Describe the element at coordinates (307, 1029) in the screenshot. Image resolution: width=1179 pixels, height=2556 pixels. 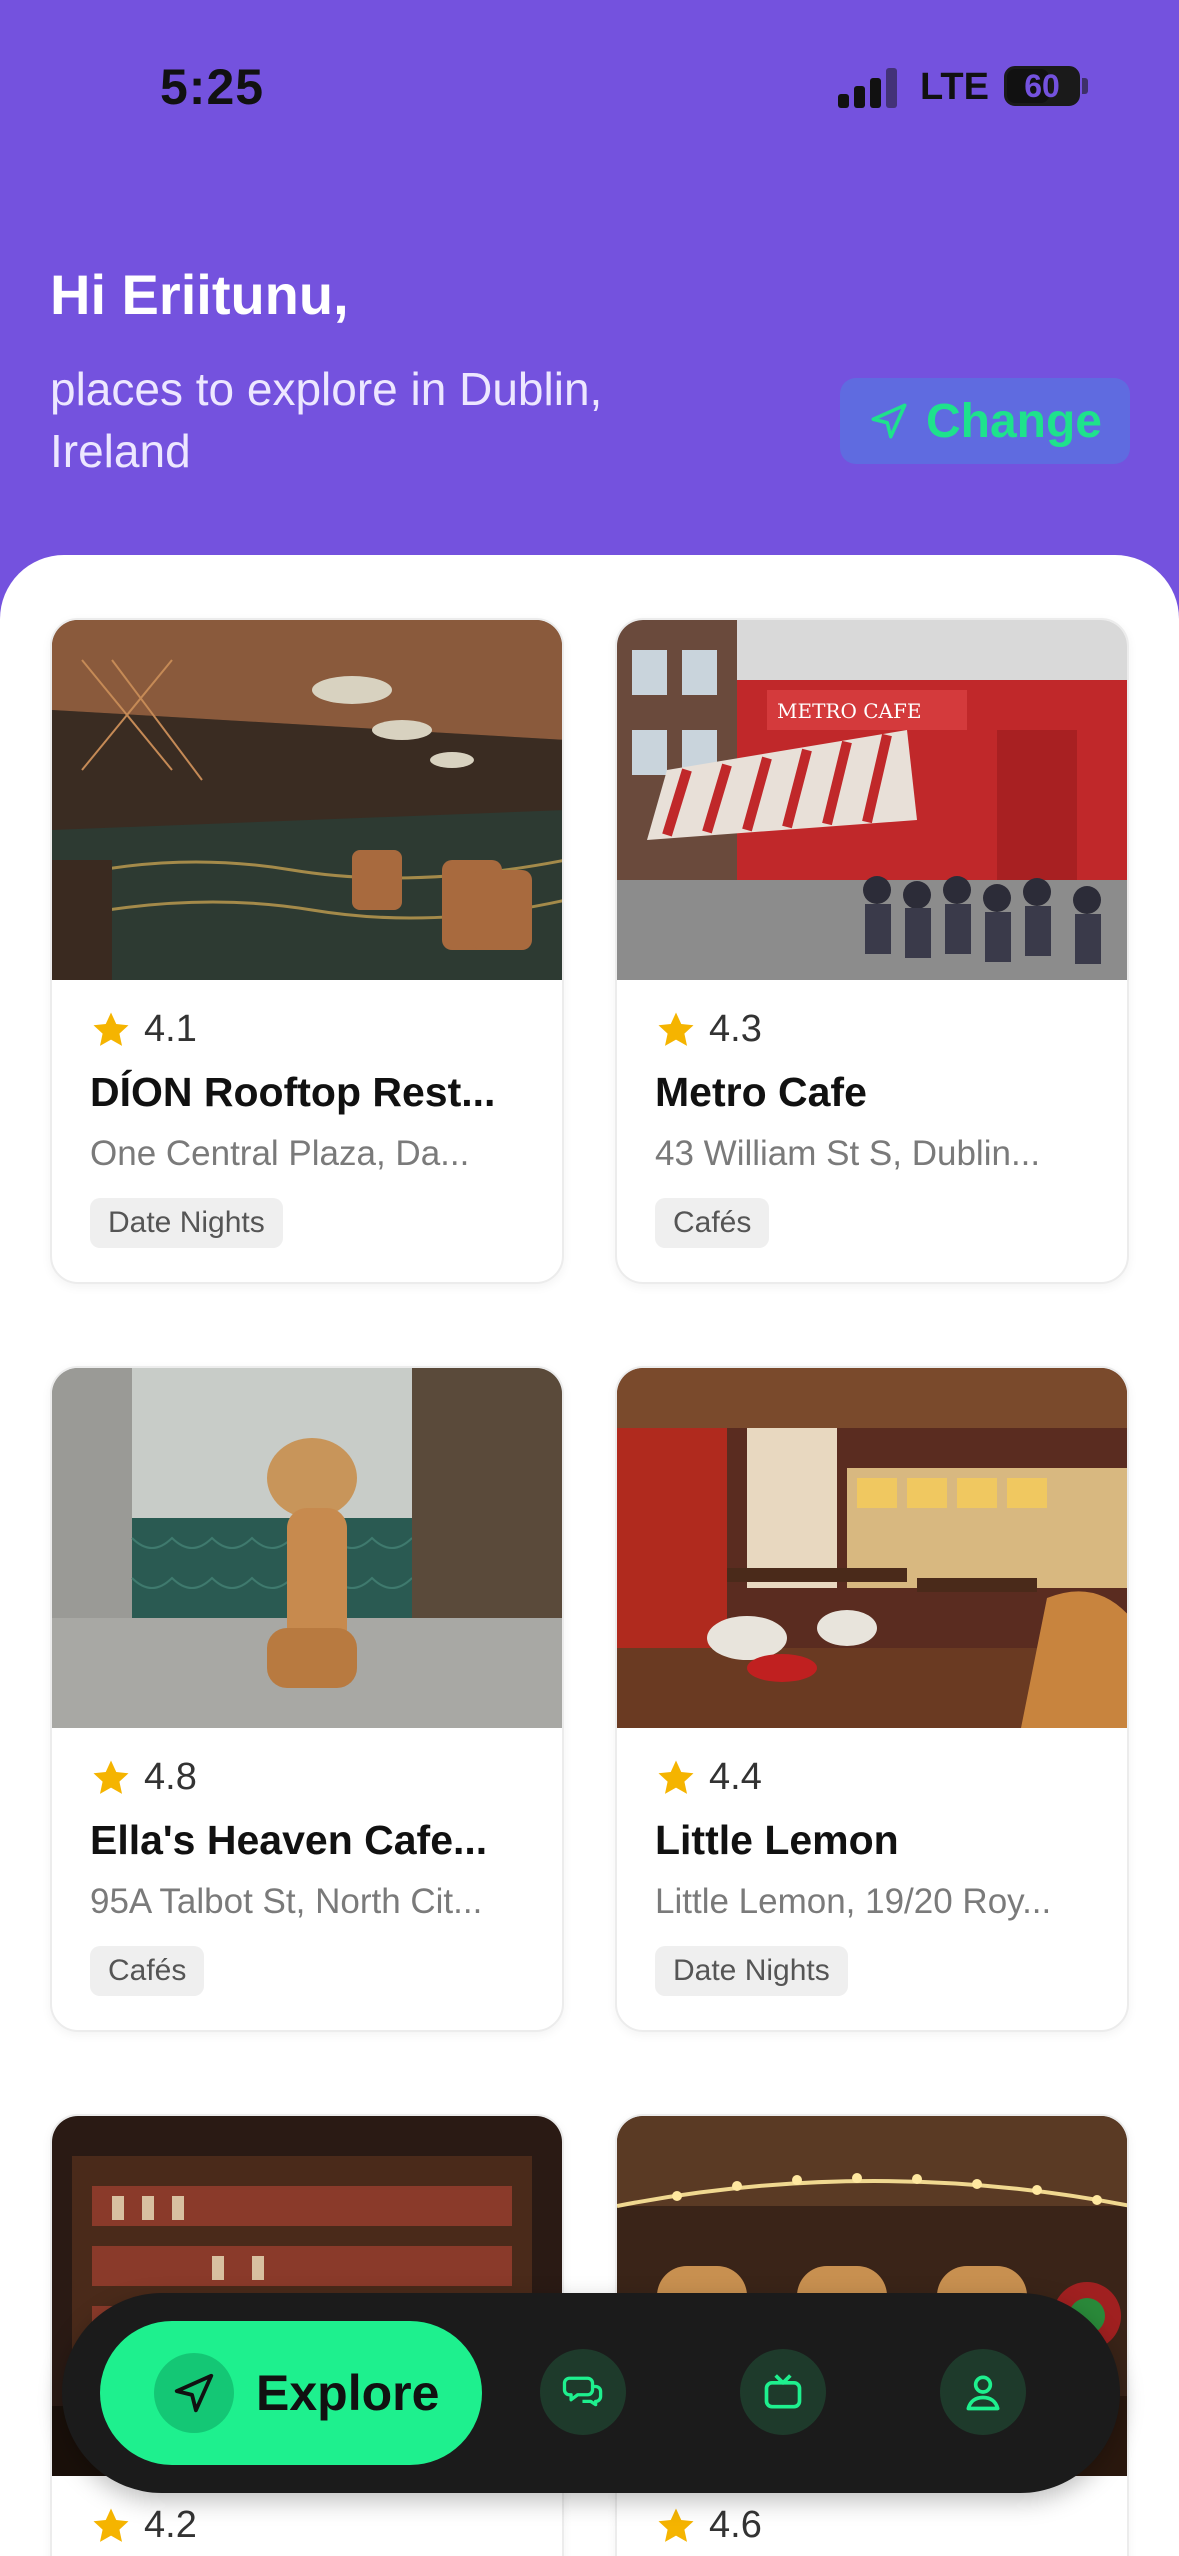
I see `rating: 4.1` at that location.